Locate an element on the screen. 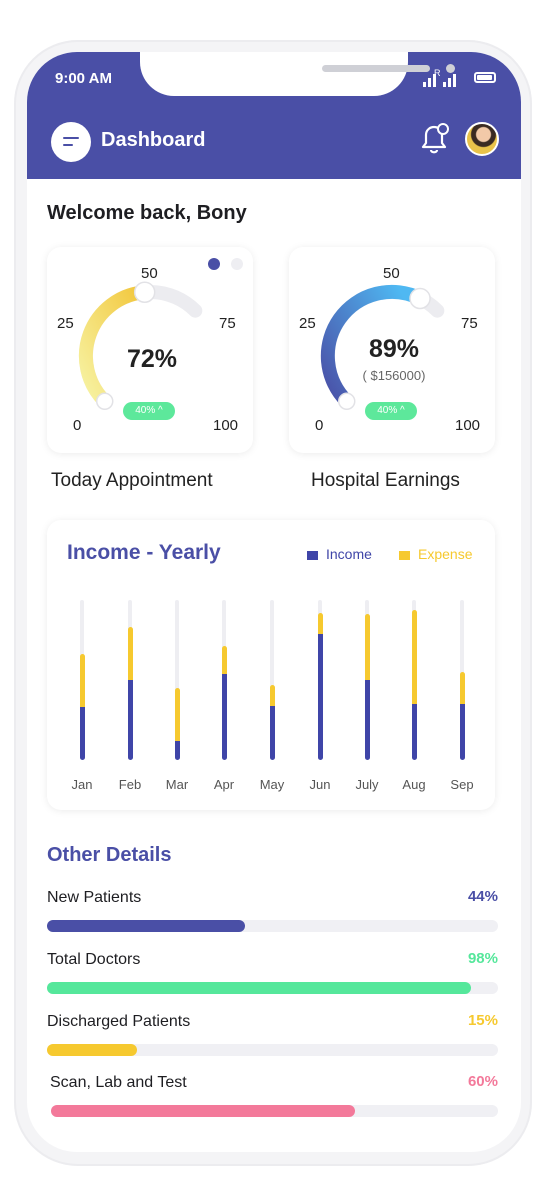 This screenshot has height=1199, width=547. month-label: Jan is located at coordinates (82, 784).